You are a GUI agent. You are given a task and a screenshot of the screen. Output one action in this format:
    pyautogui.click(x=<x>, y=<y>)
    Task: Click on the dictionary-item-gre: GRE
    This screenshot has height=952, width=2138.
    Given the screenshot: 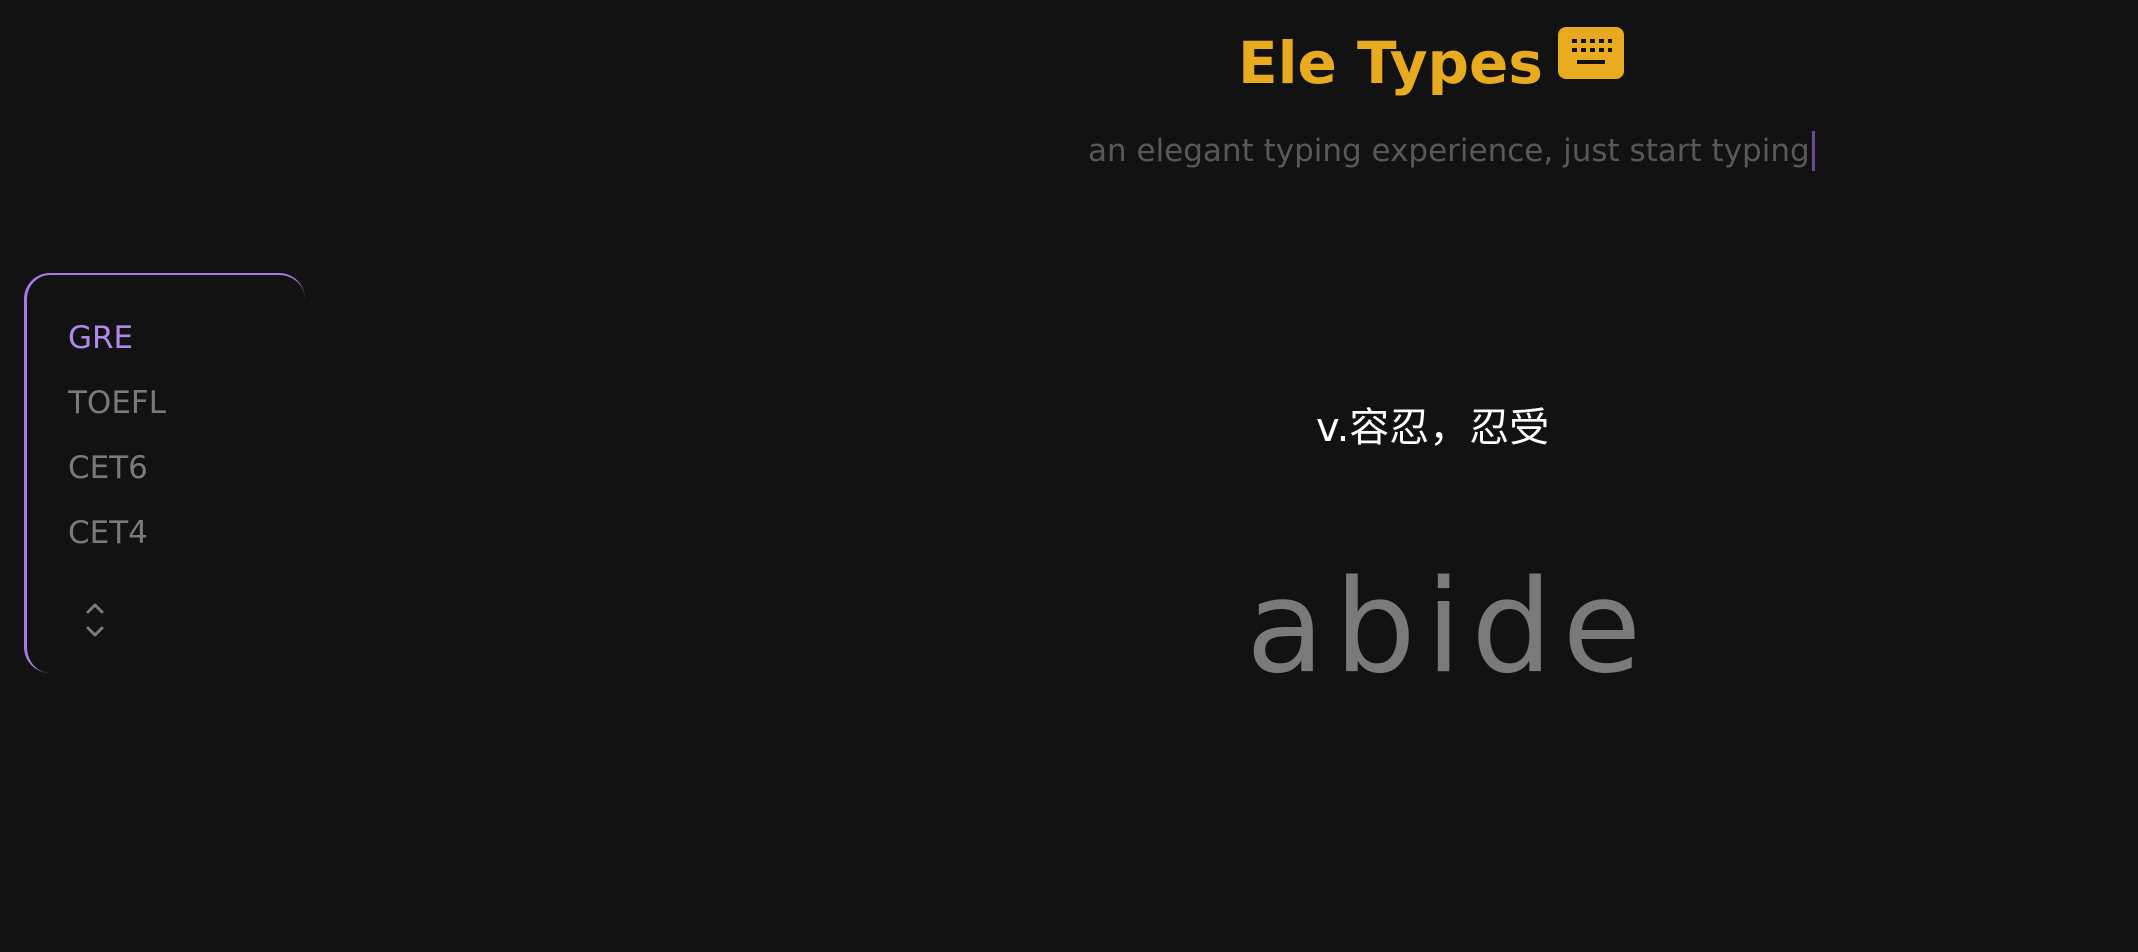 What is the action you would take?
    pyautogui.click(x=100, y=338)
    